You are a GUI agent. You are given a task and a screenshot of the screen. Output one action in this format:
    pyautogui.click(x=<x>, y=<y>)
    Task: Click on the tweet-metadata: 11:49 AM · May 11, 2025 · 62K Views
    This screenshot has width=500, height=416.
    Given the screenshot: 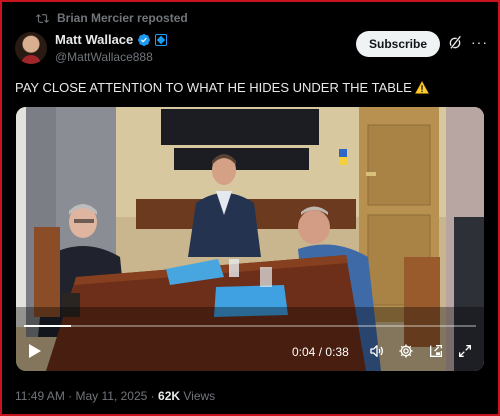 What is the action you would take?
    pyautogui.click(x=115, y=396)
    